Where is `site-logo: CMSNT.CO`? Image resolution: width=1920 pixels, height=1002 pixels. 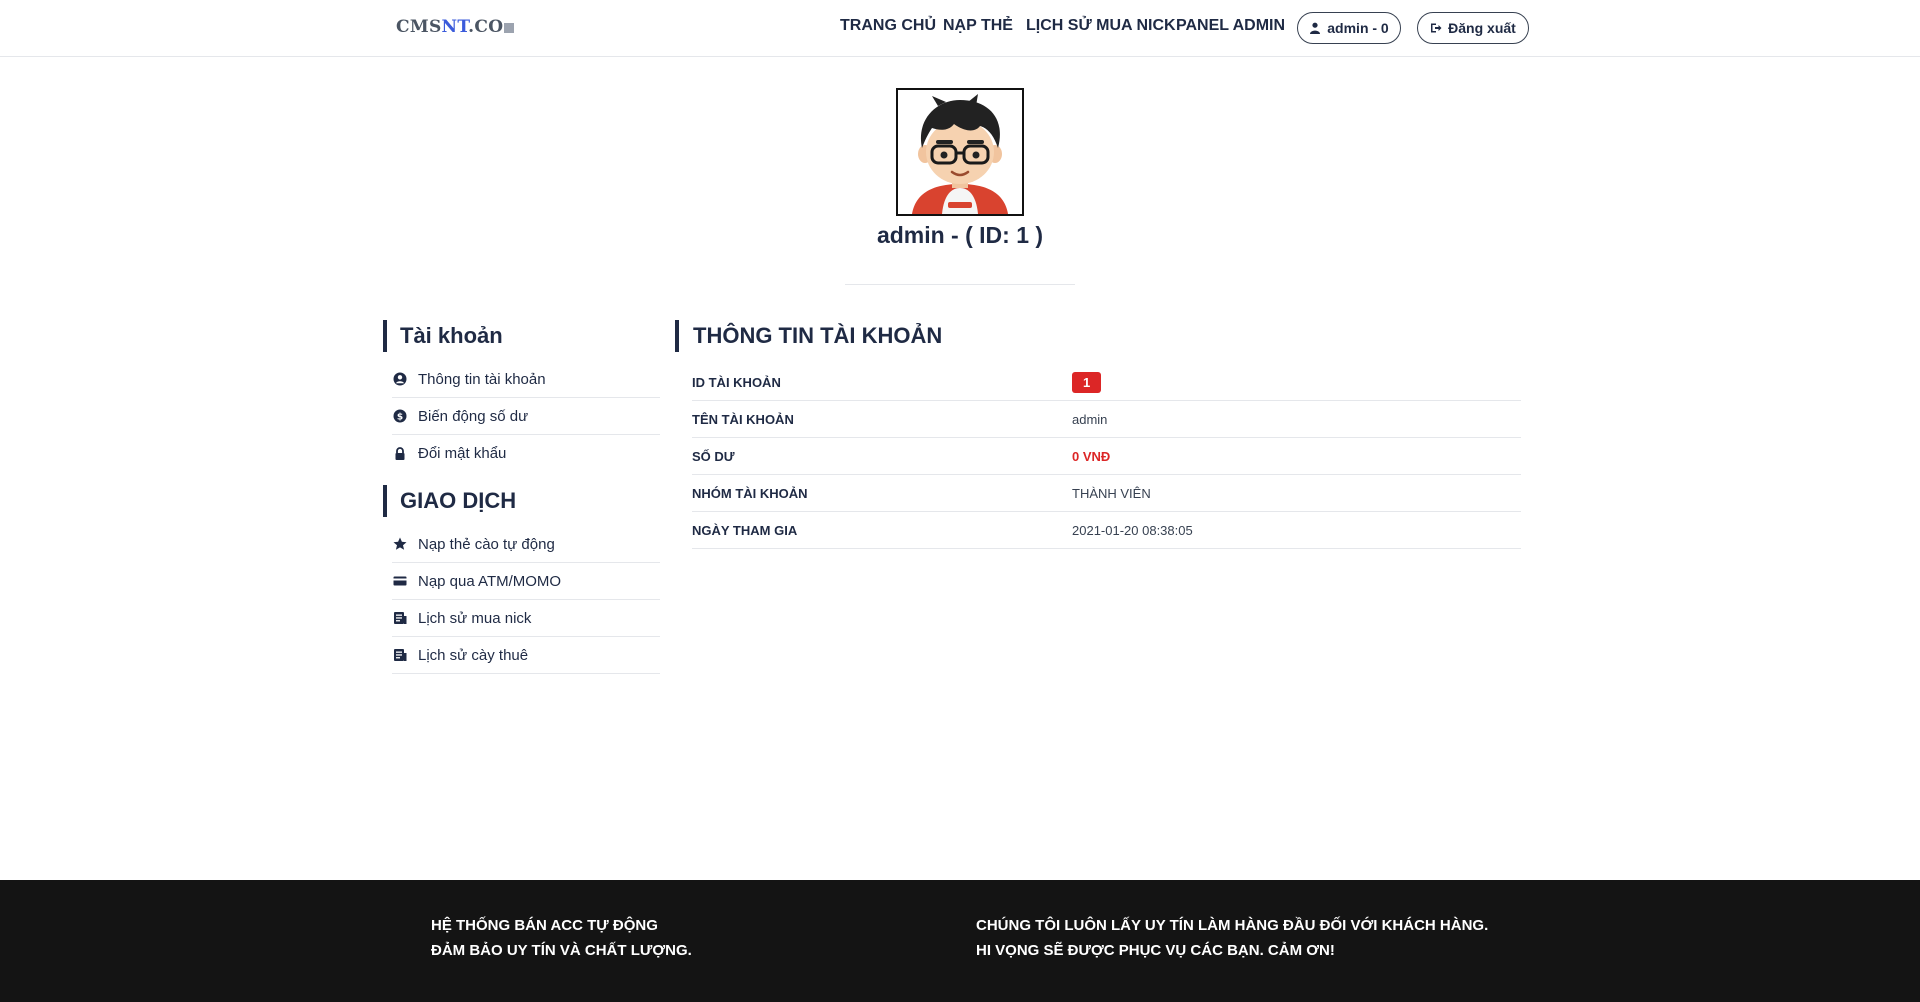
site-logo: CMSNT.CO is located at coordinates (455, 27).